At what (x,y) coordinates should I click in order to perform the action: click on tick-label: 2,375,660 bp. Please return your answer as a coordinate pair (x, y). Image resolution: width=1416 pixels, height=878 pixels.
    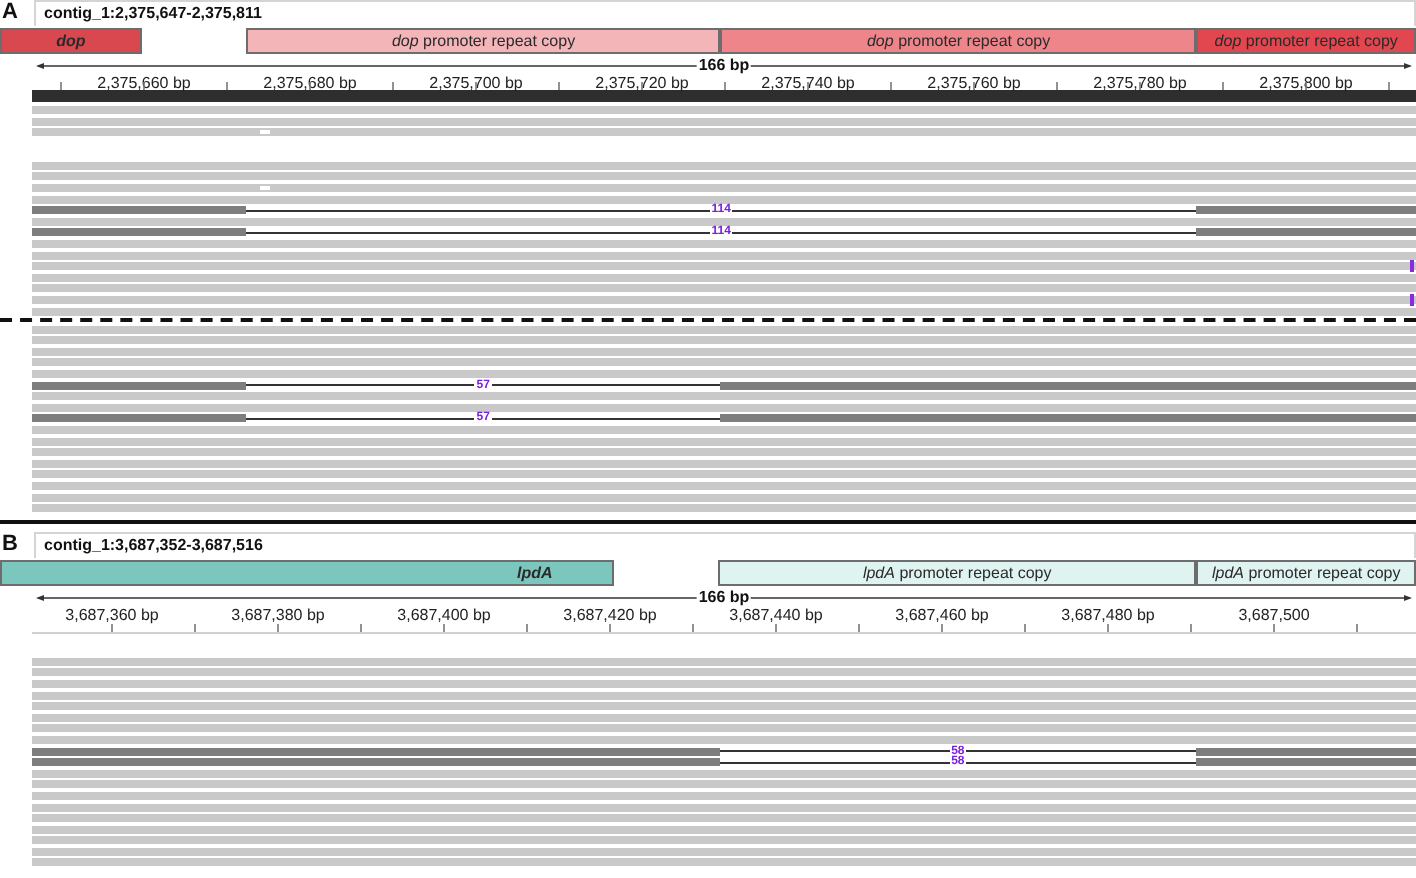
    Looking at the image, I should click on (144, 83).